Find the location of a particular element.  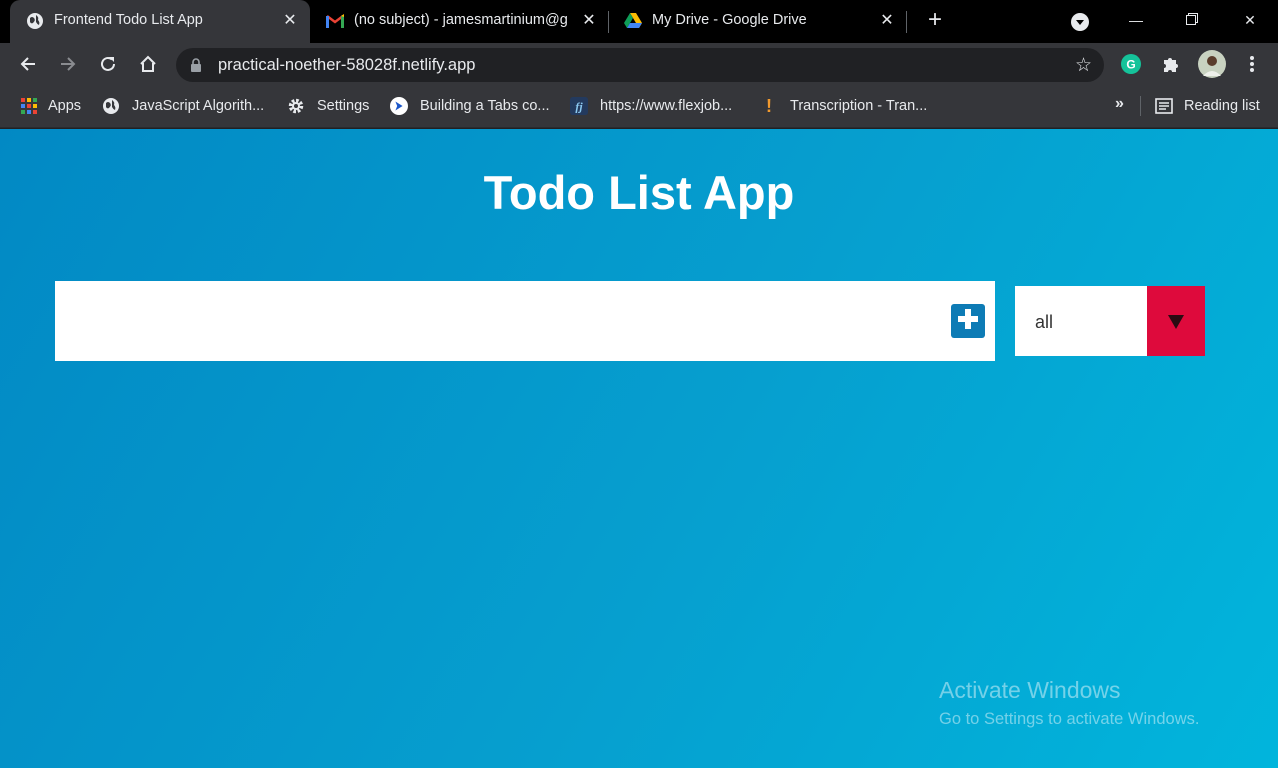

google-drive-icon is located at coordinates (633, 21).